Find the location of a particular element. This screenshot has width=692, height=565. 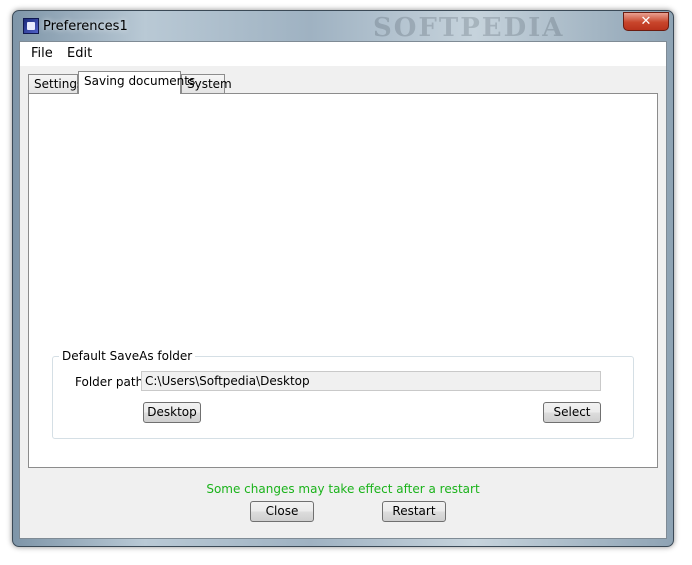

folder-path-label: Folder path: is located at coordinates (111, 382).